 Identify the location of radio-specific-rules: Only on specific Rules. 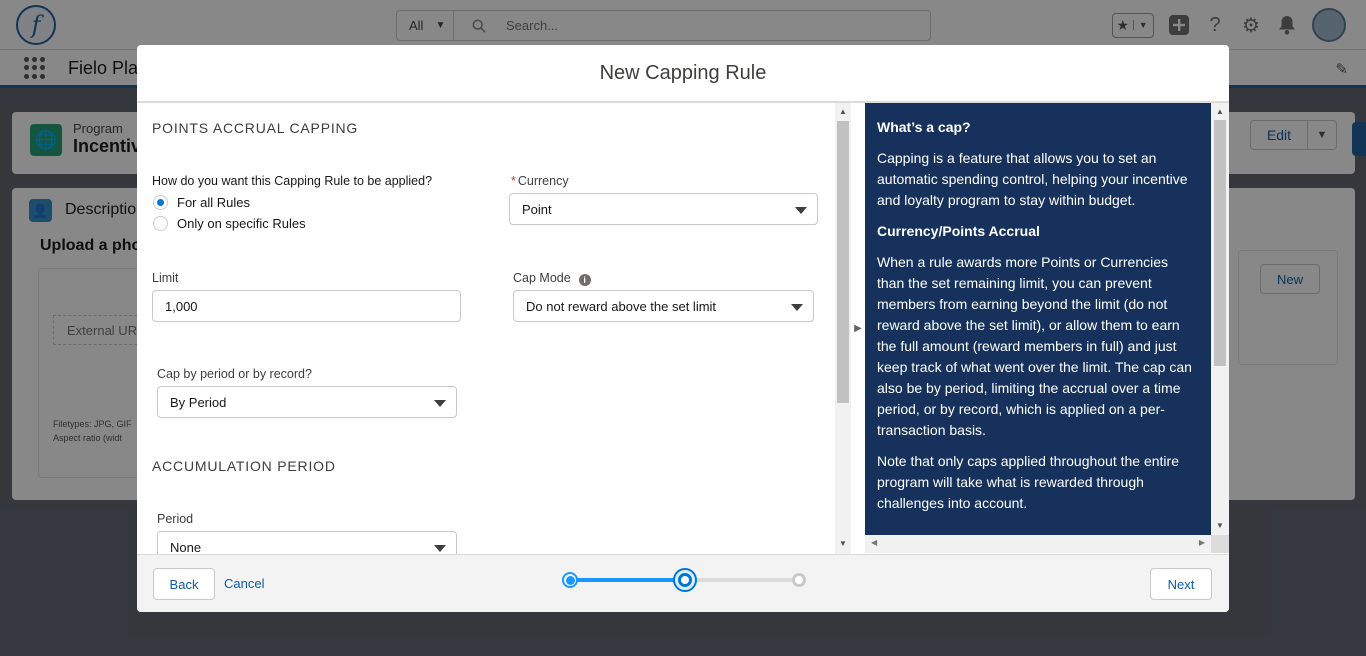
(229, 223).